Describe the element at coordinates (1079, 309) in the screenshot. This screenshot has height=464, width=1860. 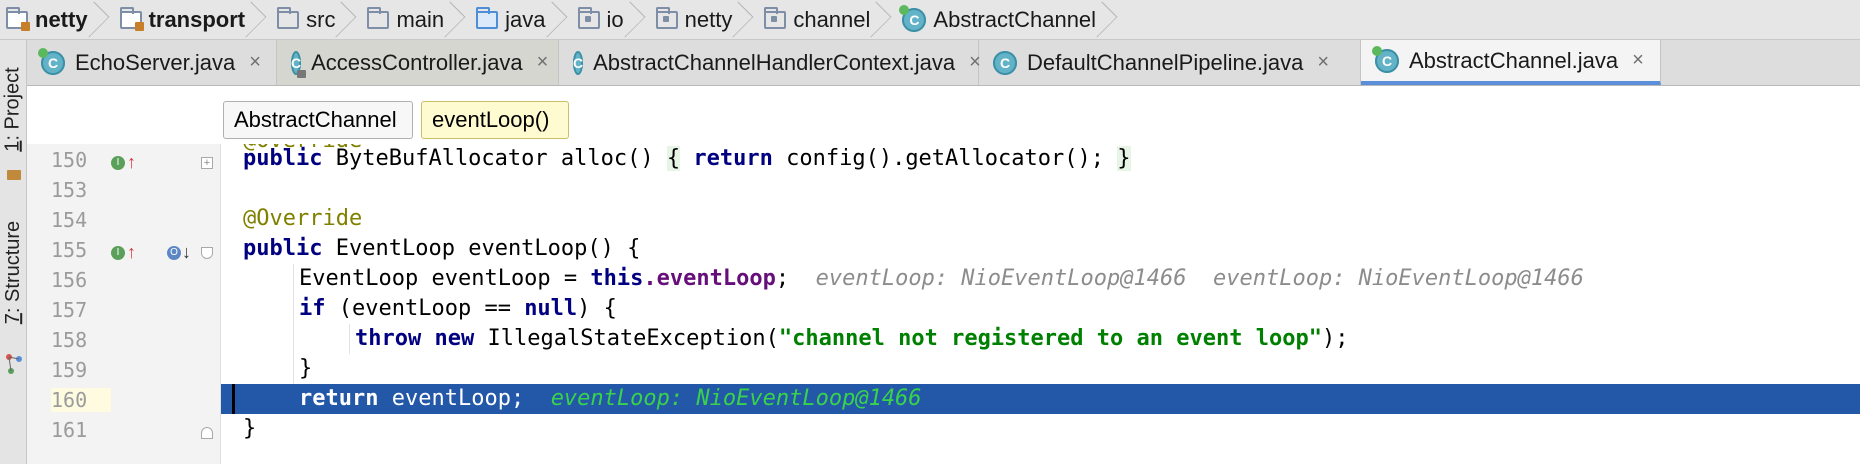
I see `code-line-157: if (eventLoop == null) {` at that location.